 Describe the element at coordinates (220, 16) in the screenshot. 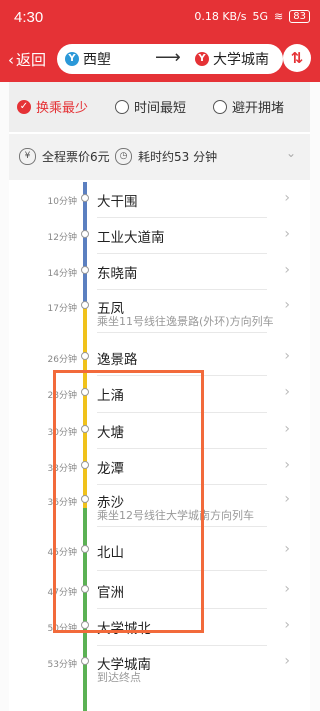

I see `net-speed: 0.18 KB/s` at that location.